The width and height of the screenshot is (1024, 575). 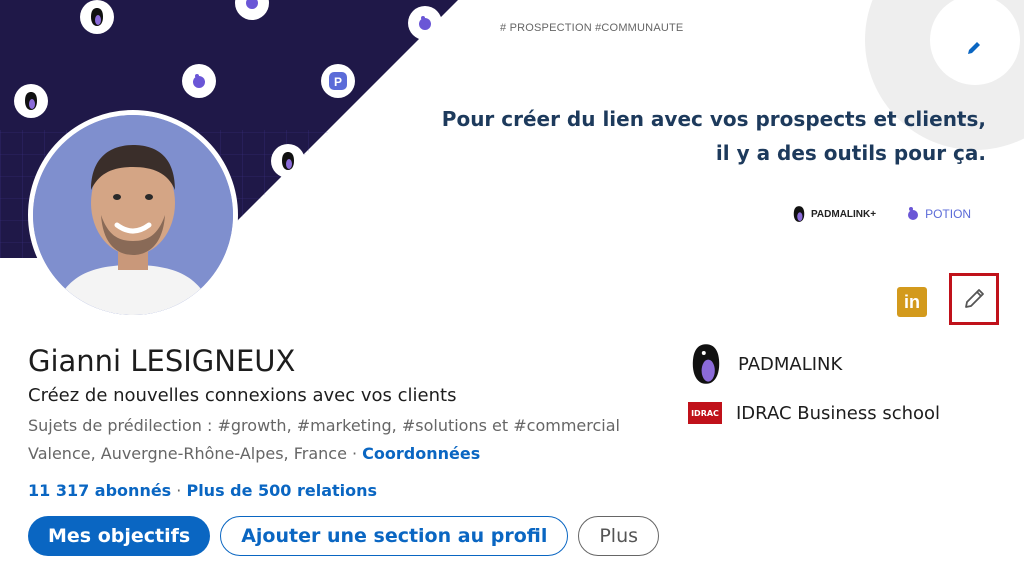 I want to click on brand-potion-label: POTION, so click(x=948, y=214).